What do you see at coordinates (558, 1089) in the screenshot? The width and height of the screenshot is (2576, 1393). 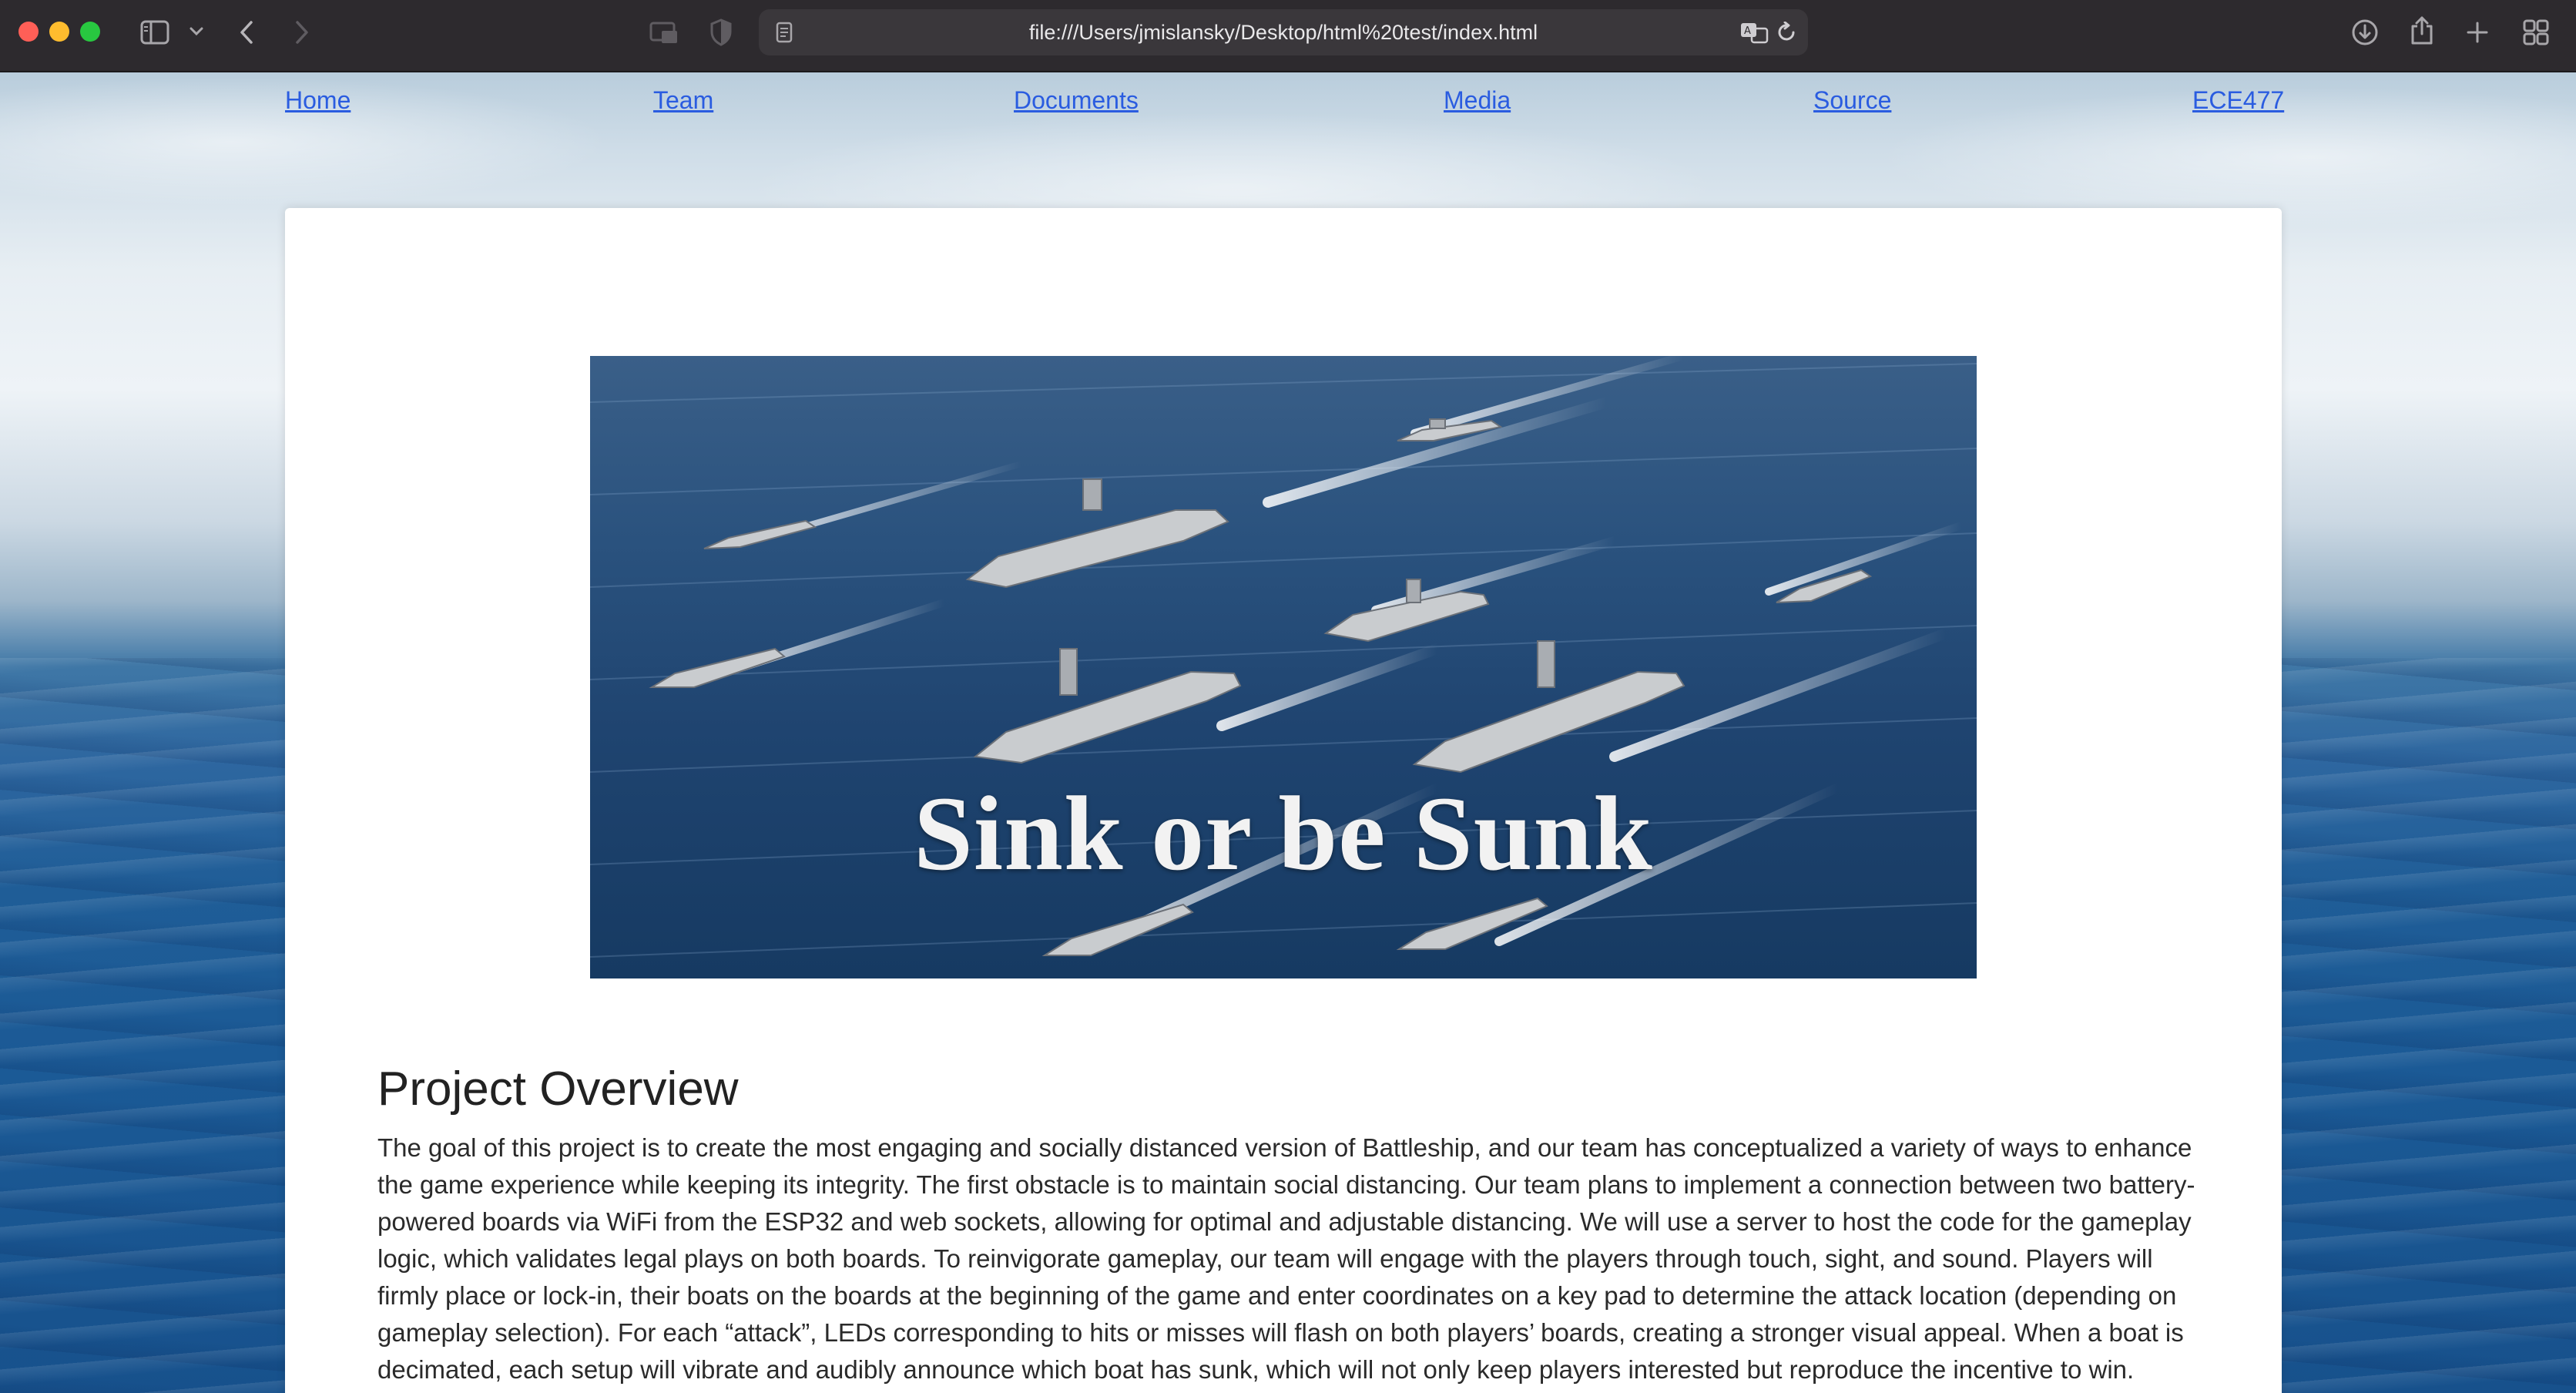 I see `project-overview-heading: Project Overview` at bounding box center [558, 1089].